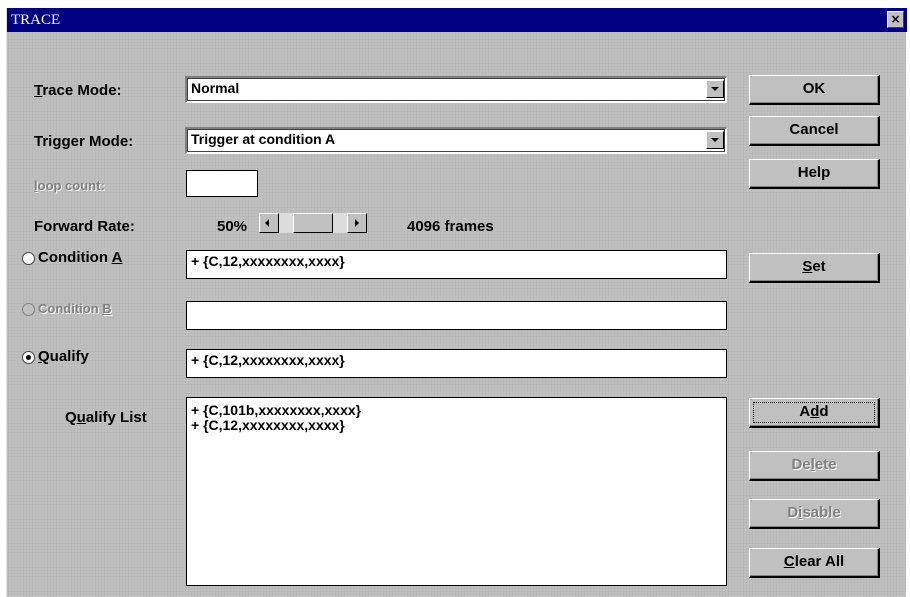 This screenshot has width=910, height=597. What do you see at coordinates (456, 315) in the screenshot?
I see `condition-b-input` at bounding box center [456, 315].